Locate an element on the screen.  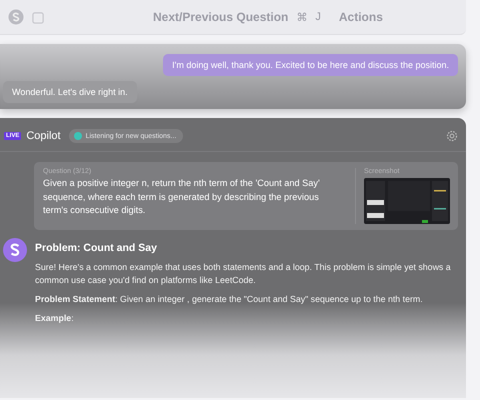
answer-paragraph: Example: is located at coordinates (55, 318).